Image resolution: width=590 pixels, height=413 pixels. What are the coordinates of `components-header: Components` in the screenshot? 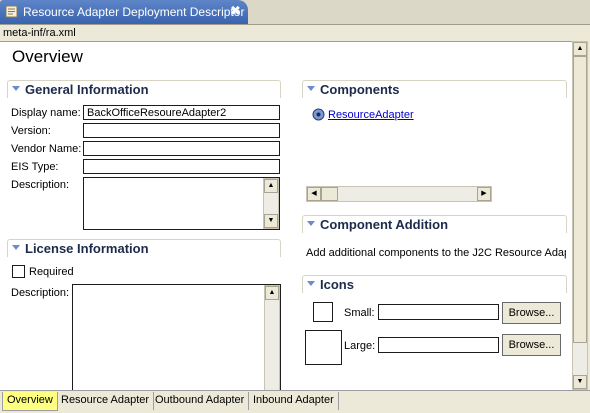 It's located at (434, 89).